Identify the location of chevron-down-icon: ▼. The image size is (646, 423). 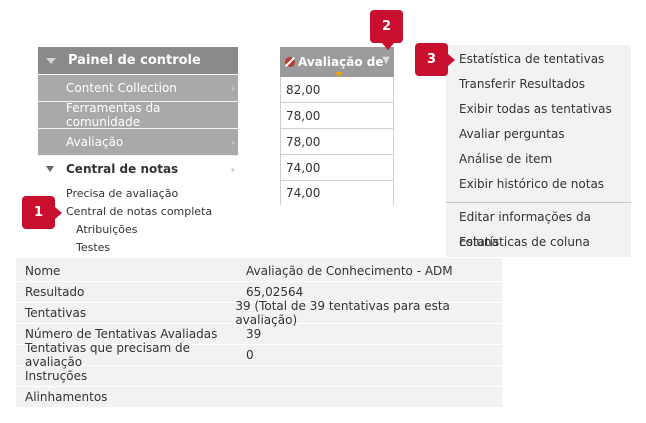
(386, 60).